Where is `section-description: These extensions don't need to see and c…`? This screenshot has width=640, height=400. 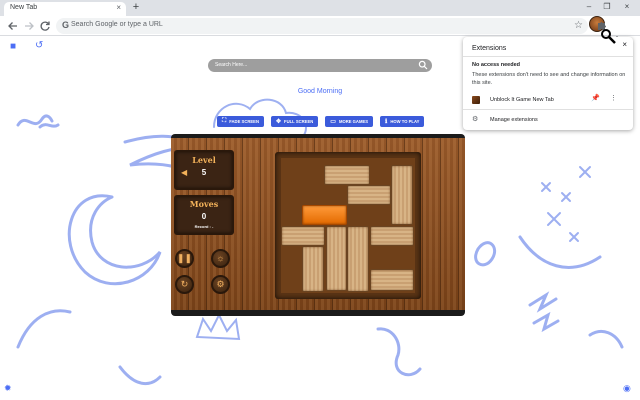
section-description: These extensions don't need to see and c… is located at coordinates (549, 79).